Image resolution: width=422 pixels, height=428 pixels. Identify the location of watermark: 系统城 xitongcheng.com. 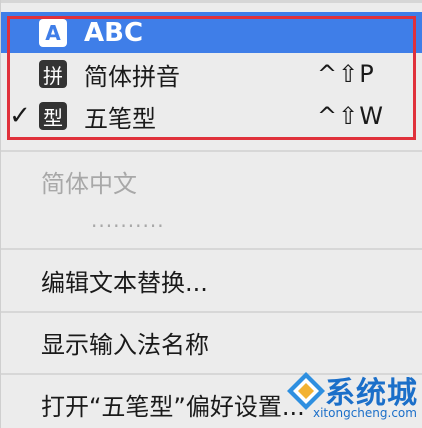
(352, 395).